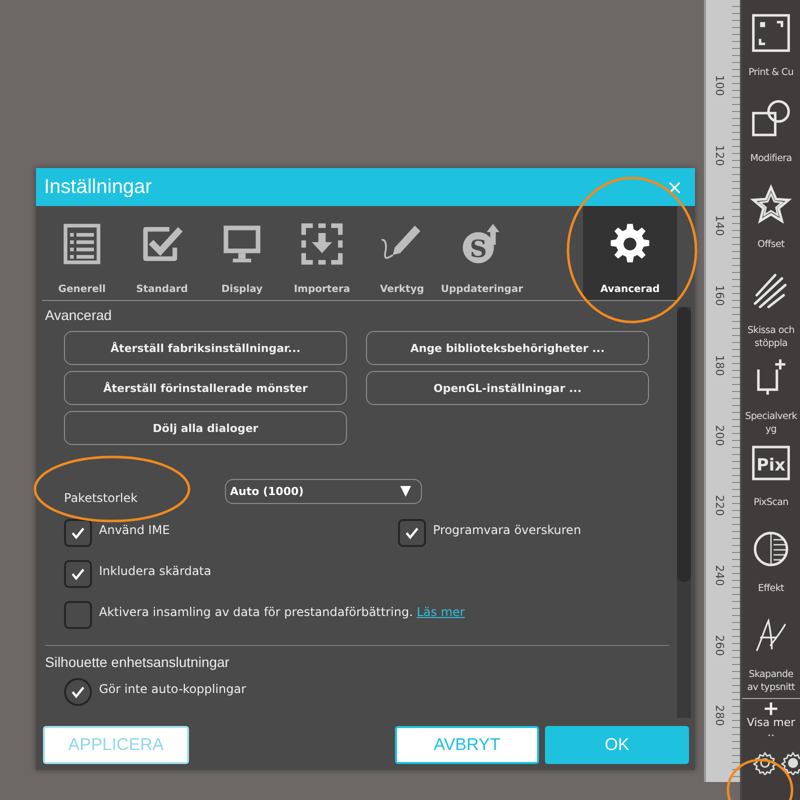  What do you see at coordinates (771, 429) in the screenshot?
I see `sidebar-tool-label: yg` at bounding box center [771, 429].